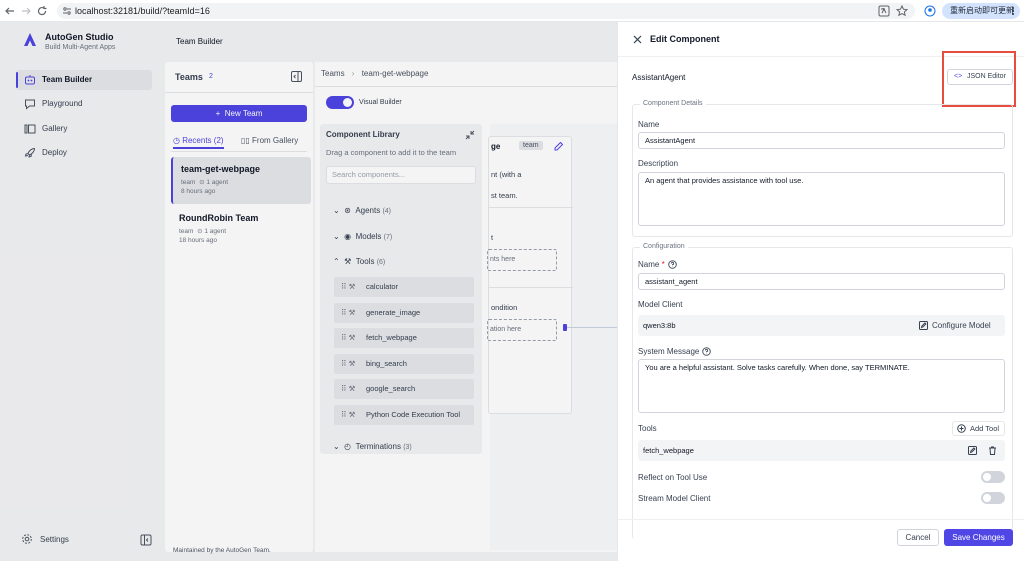  Describe the element at coordinates (664, 246) in the screenshot. I see `config-legend: Configuration` at that location.